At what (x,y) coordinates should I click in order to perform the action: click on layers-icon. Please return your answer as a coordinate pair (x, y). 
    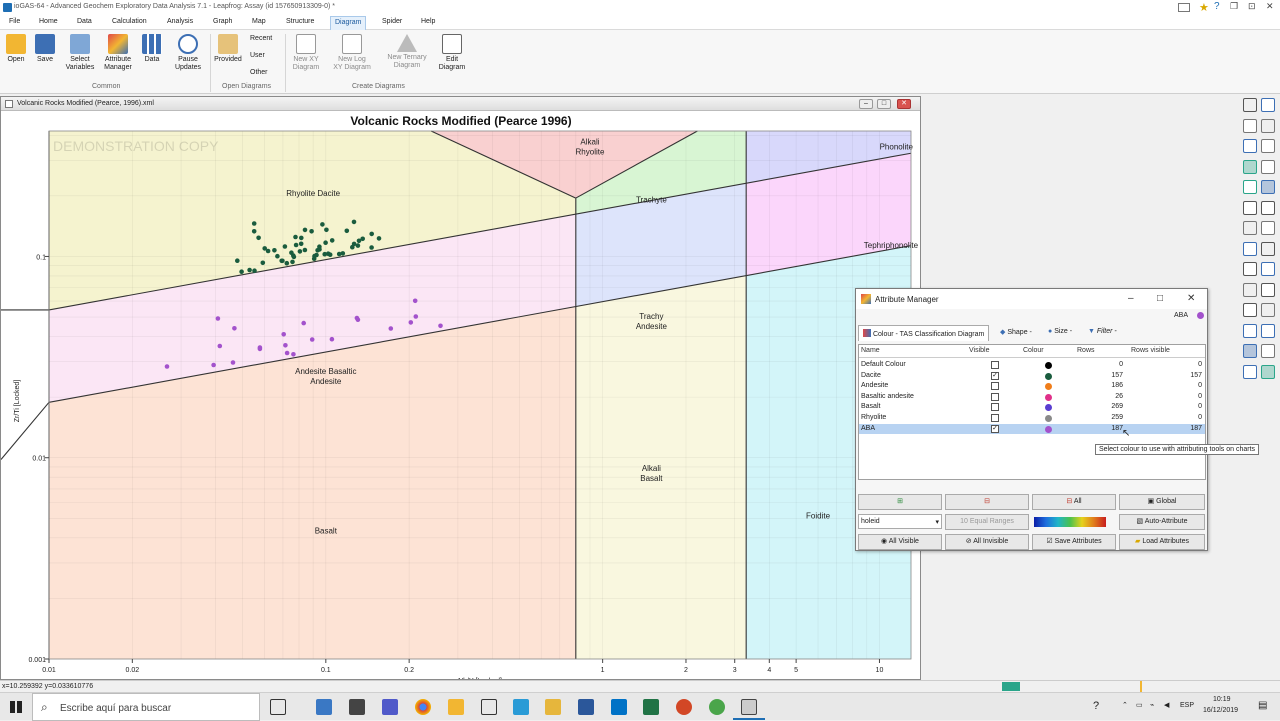
    Looking at the image, I should click on (1250, 248).